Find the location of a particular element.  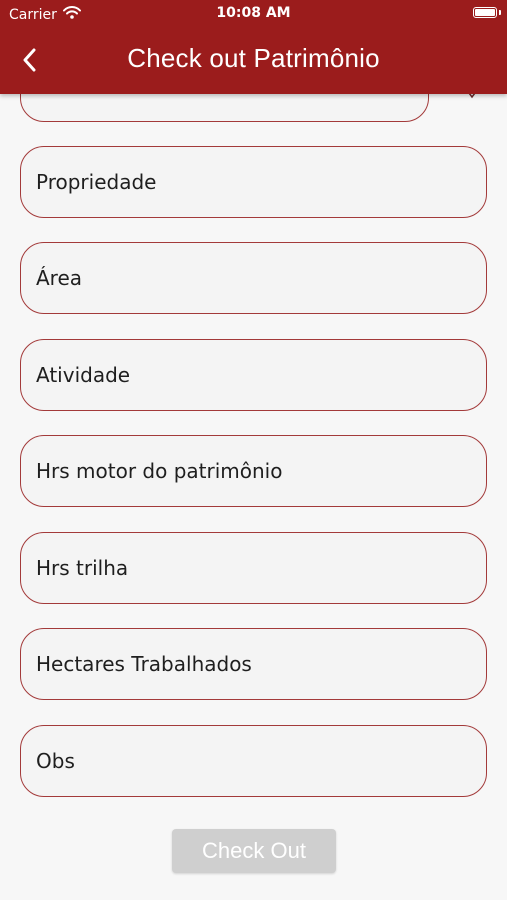

page-title: Check out Patrimônio is located at coordinates (253, 58).